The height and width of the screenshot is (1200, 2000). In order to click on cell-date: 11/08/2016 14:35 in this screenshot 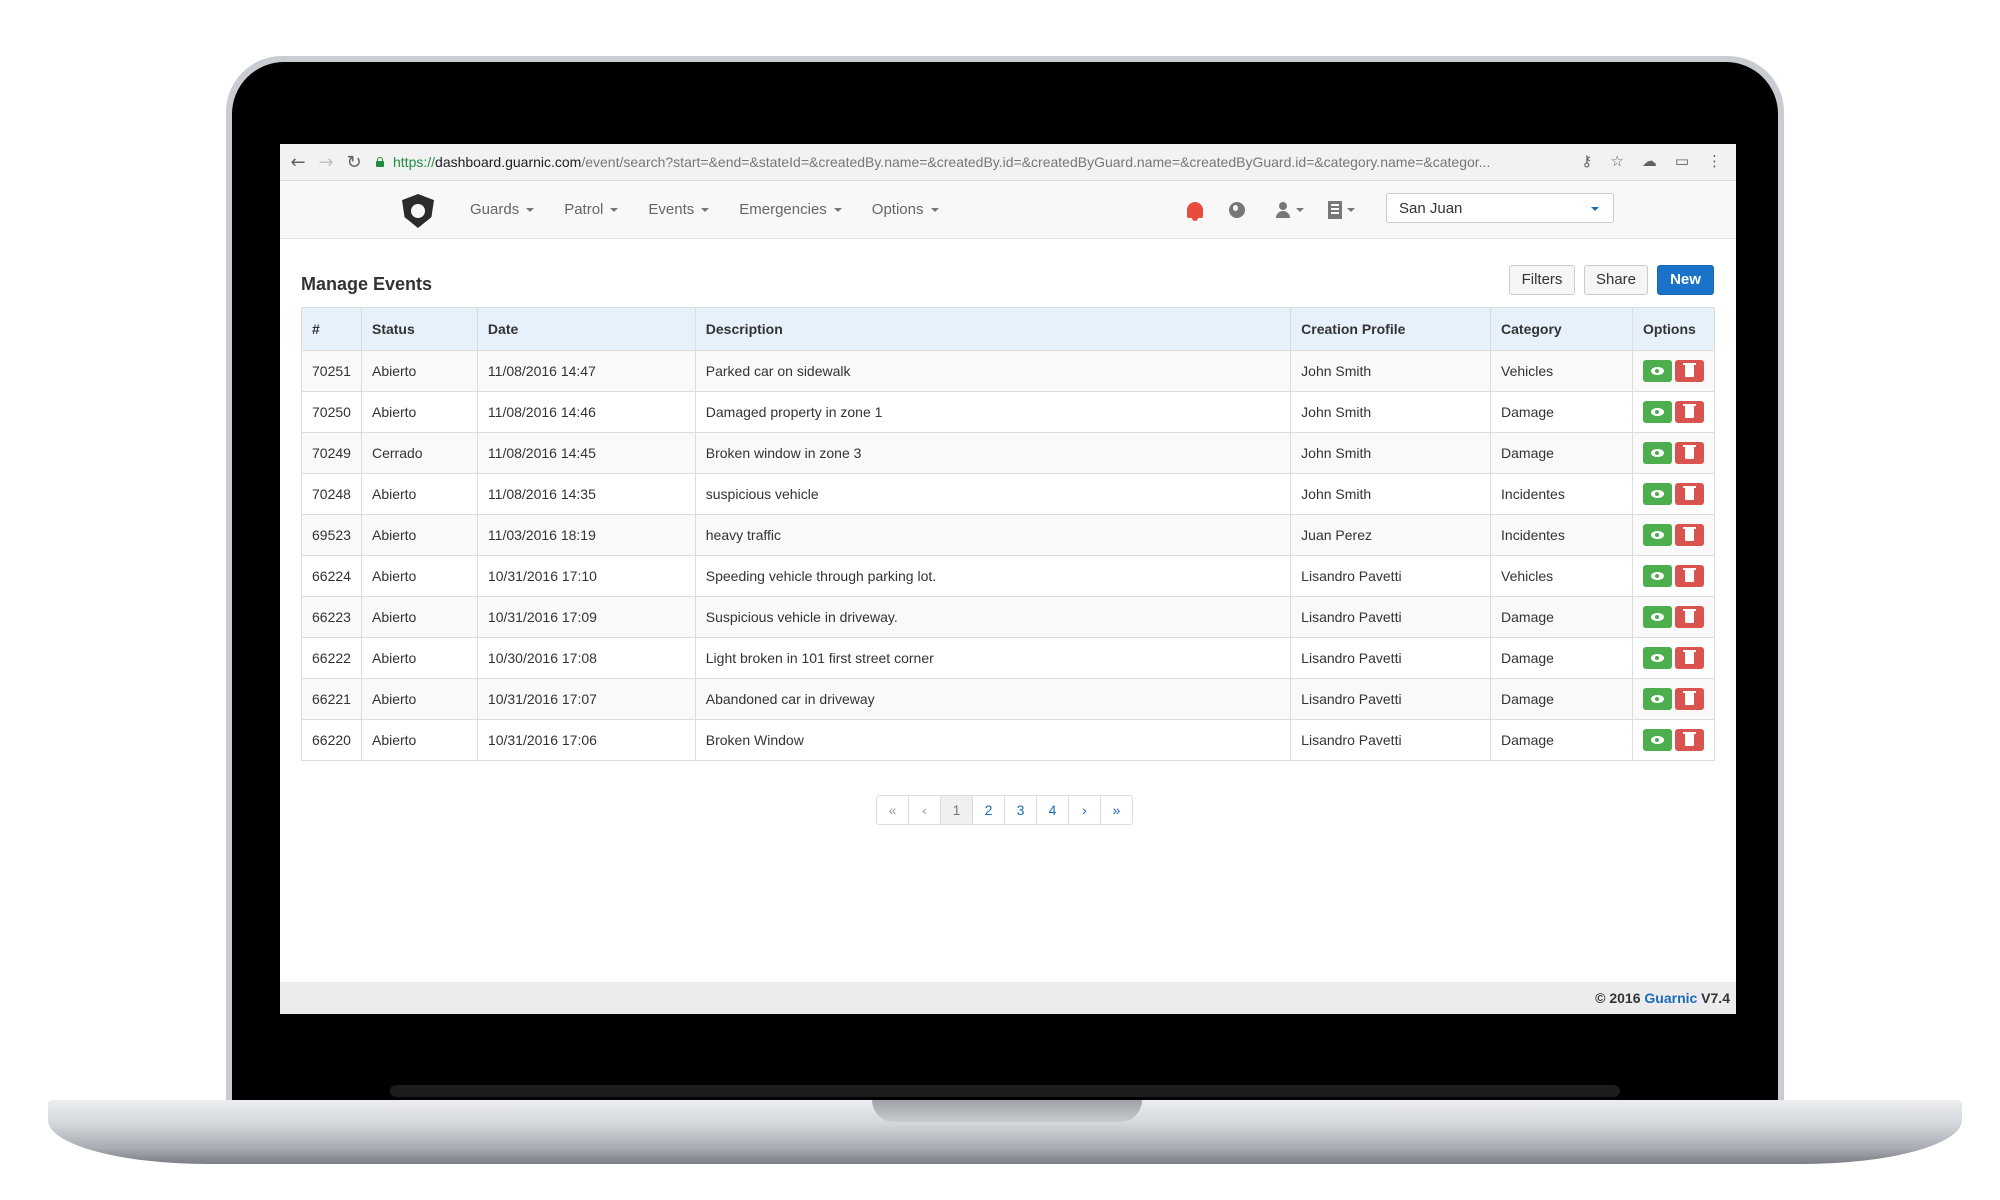, I will do `click(586, 494)`.